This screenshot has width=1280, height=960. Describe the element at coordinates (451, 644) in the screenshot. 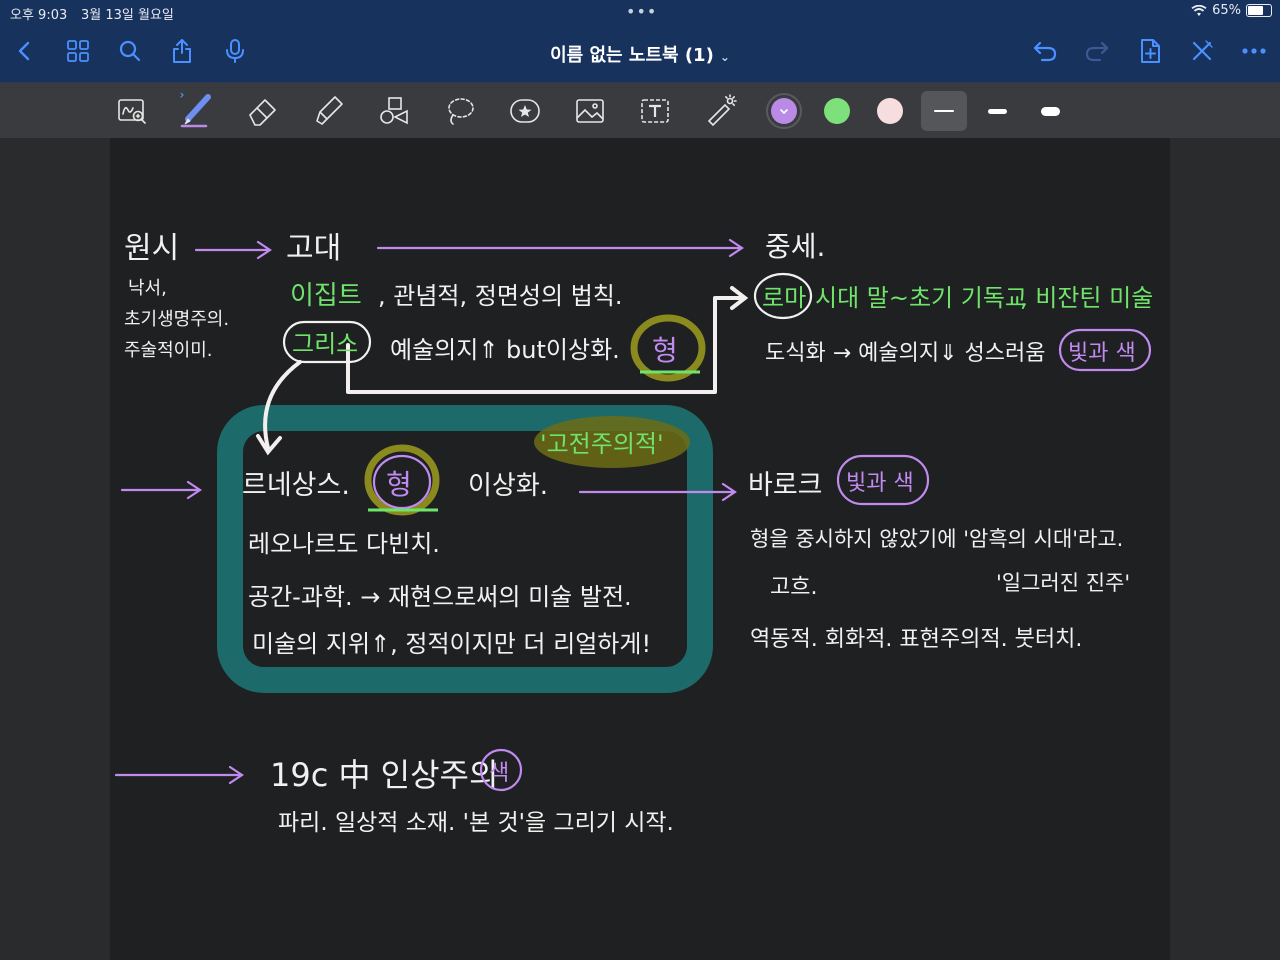

I see `renaissance-line-3: 미술의 지위⇑, 정적이지만 더 리얼하게!` at that location.